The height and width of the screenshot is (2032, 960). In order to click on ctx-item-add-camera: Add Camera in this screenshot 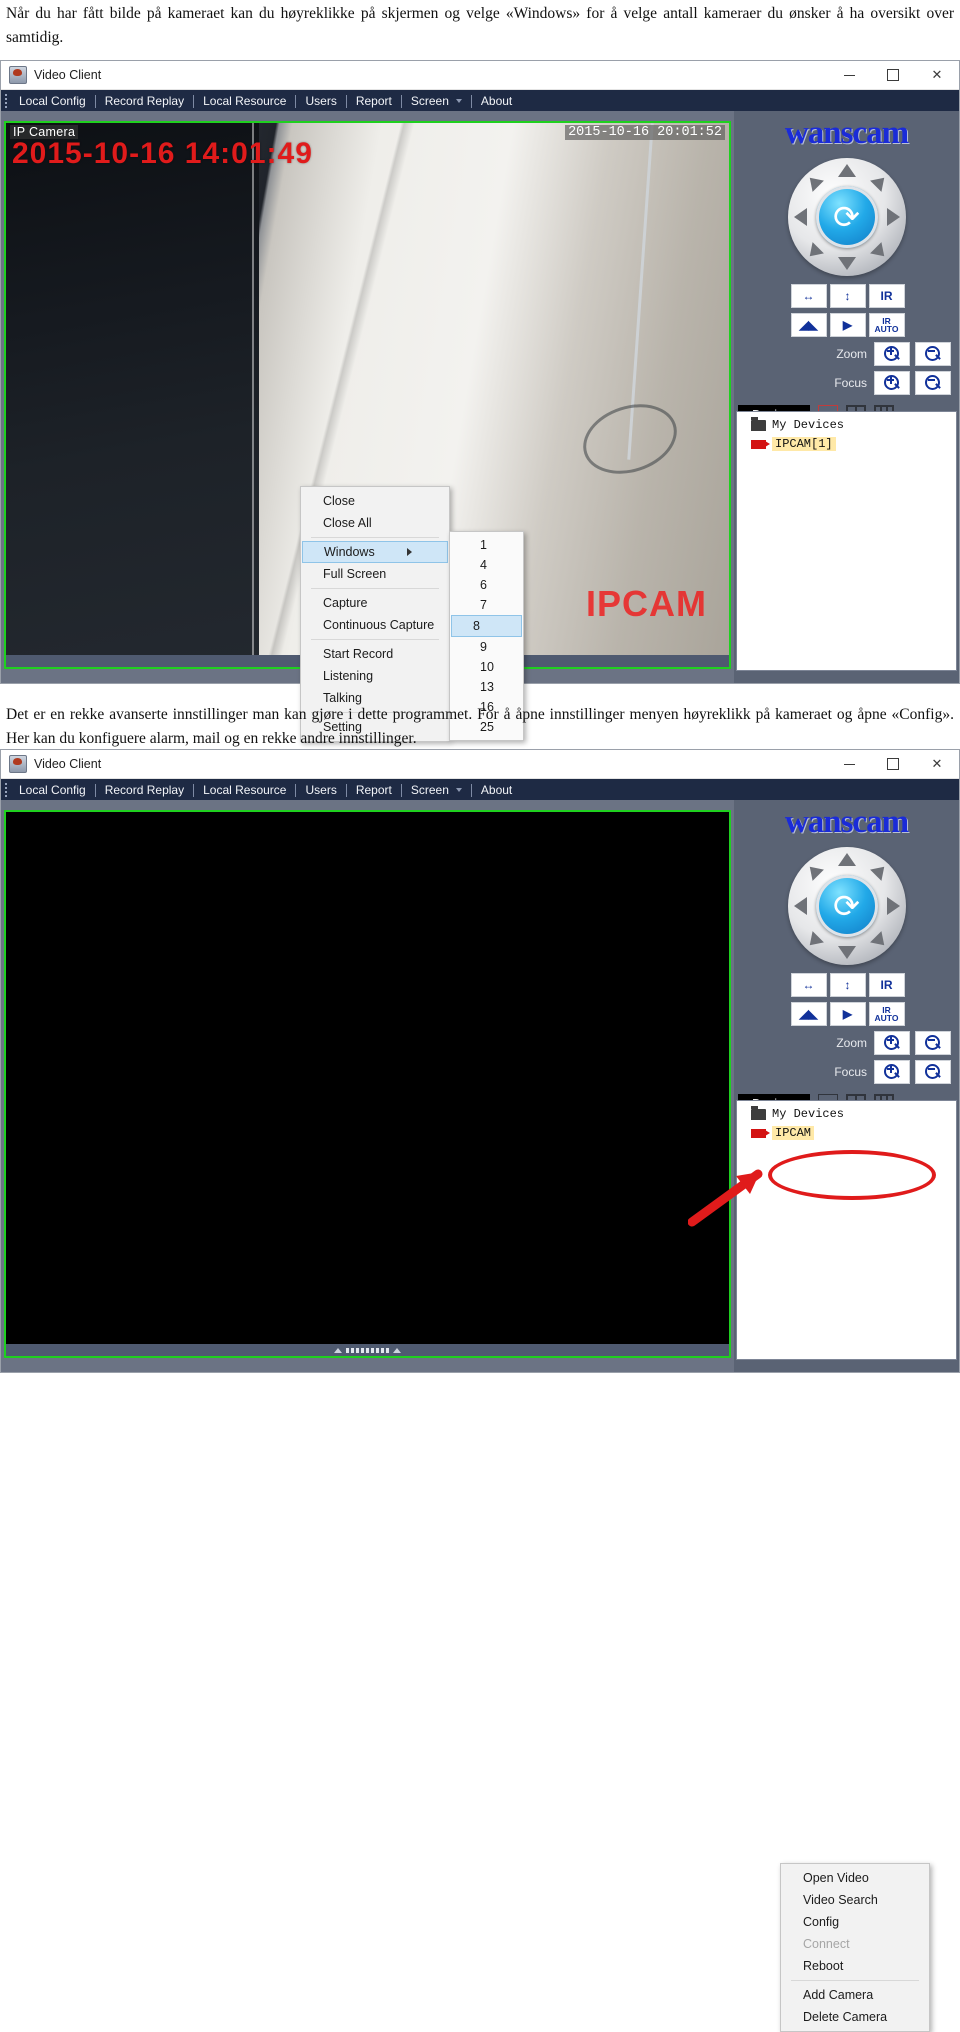, I will do `click(855, 1995)`.